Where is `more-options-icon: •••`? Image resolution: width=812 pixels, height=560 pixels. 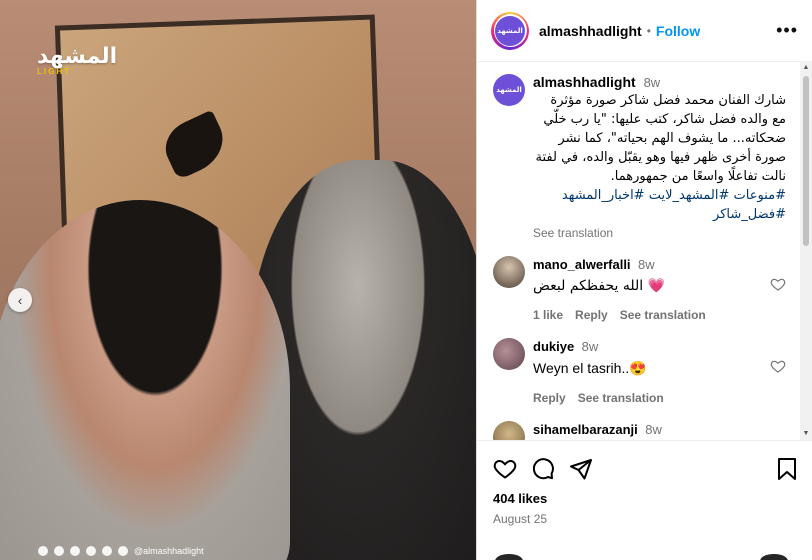
more-options-icon: ••• is located at coordinates (787, 30).